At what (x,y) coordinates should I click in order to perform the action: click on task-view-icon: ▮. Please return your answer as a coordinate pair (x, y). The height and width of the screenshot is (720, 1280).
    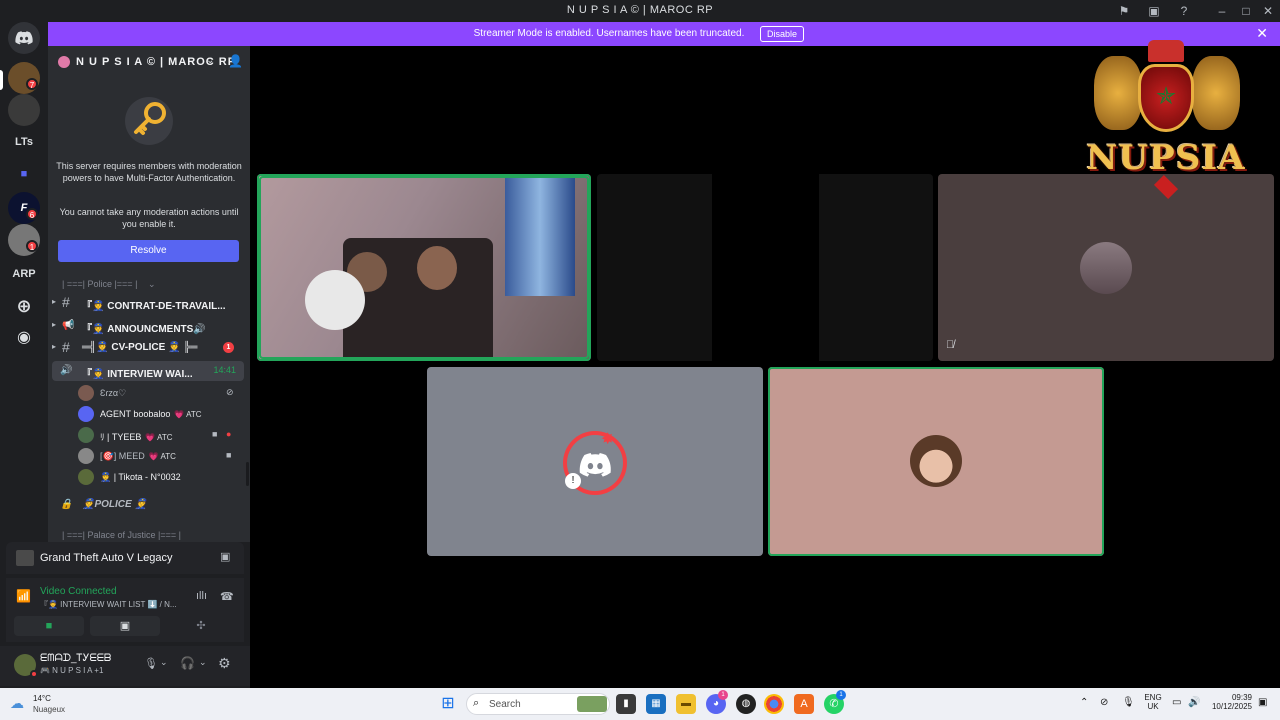
    Looking at the image, I should click on (626, 704).